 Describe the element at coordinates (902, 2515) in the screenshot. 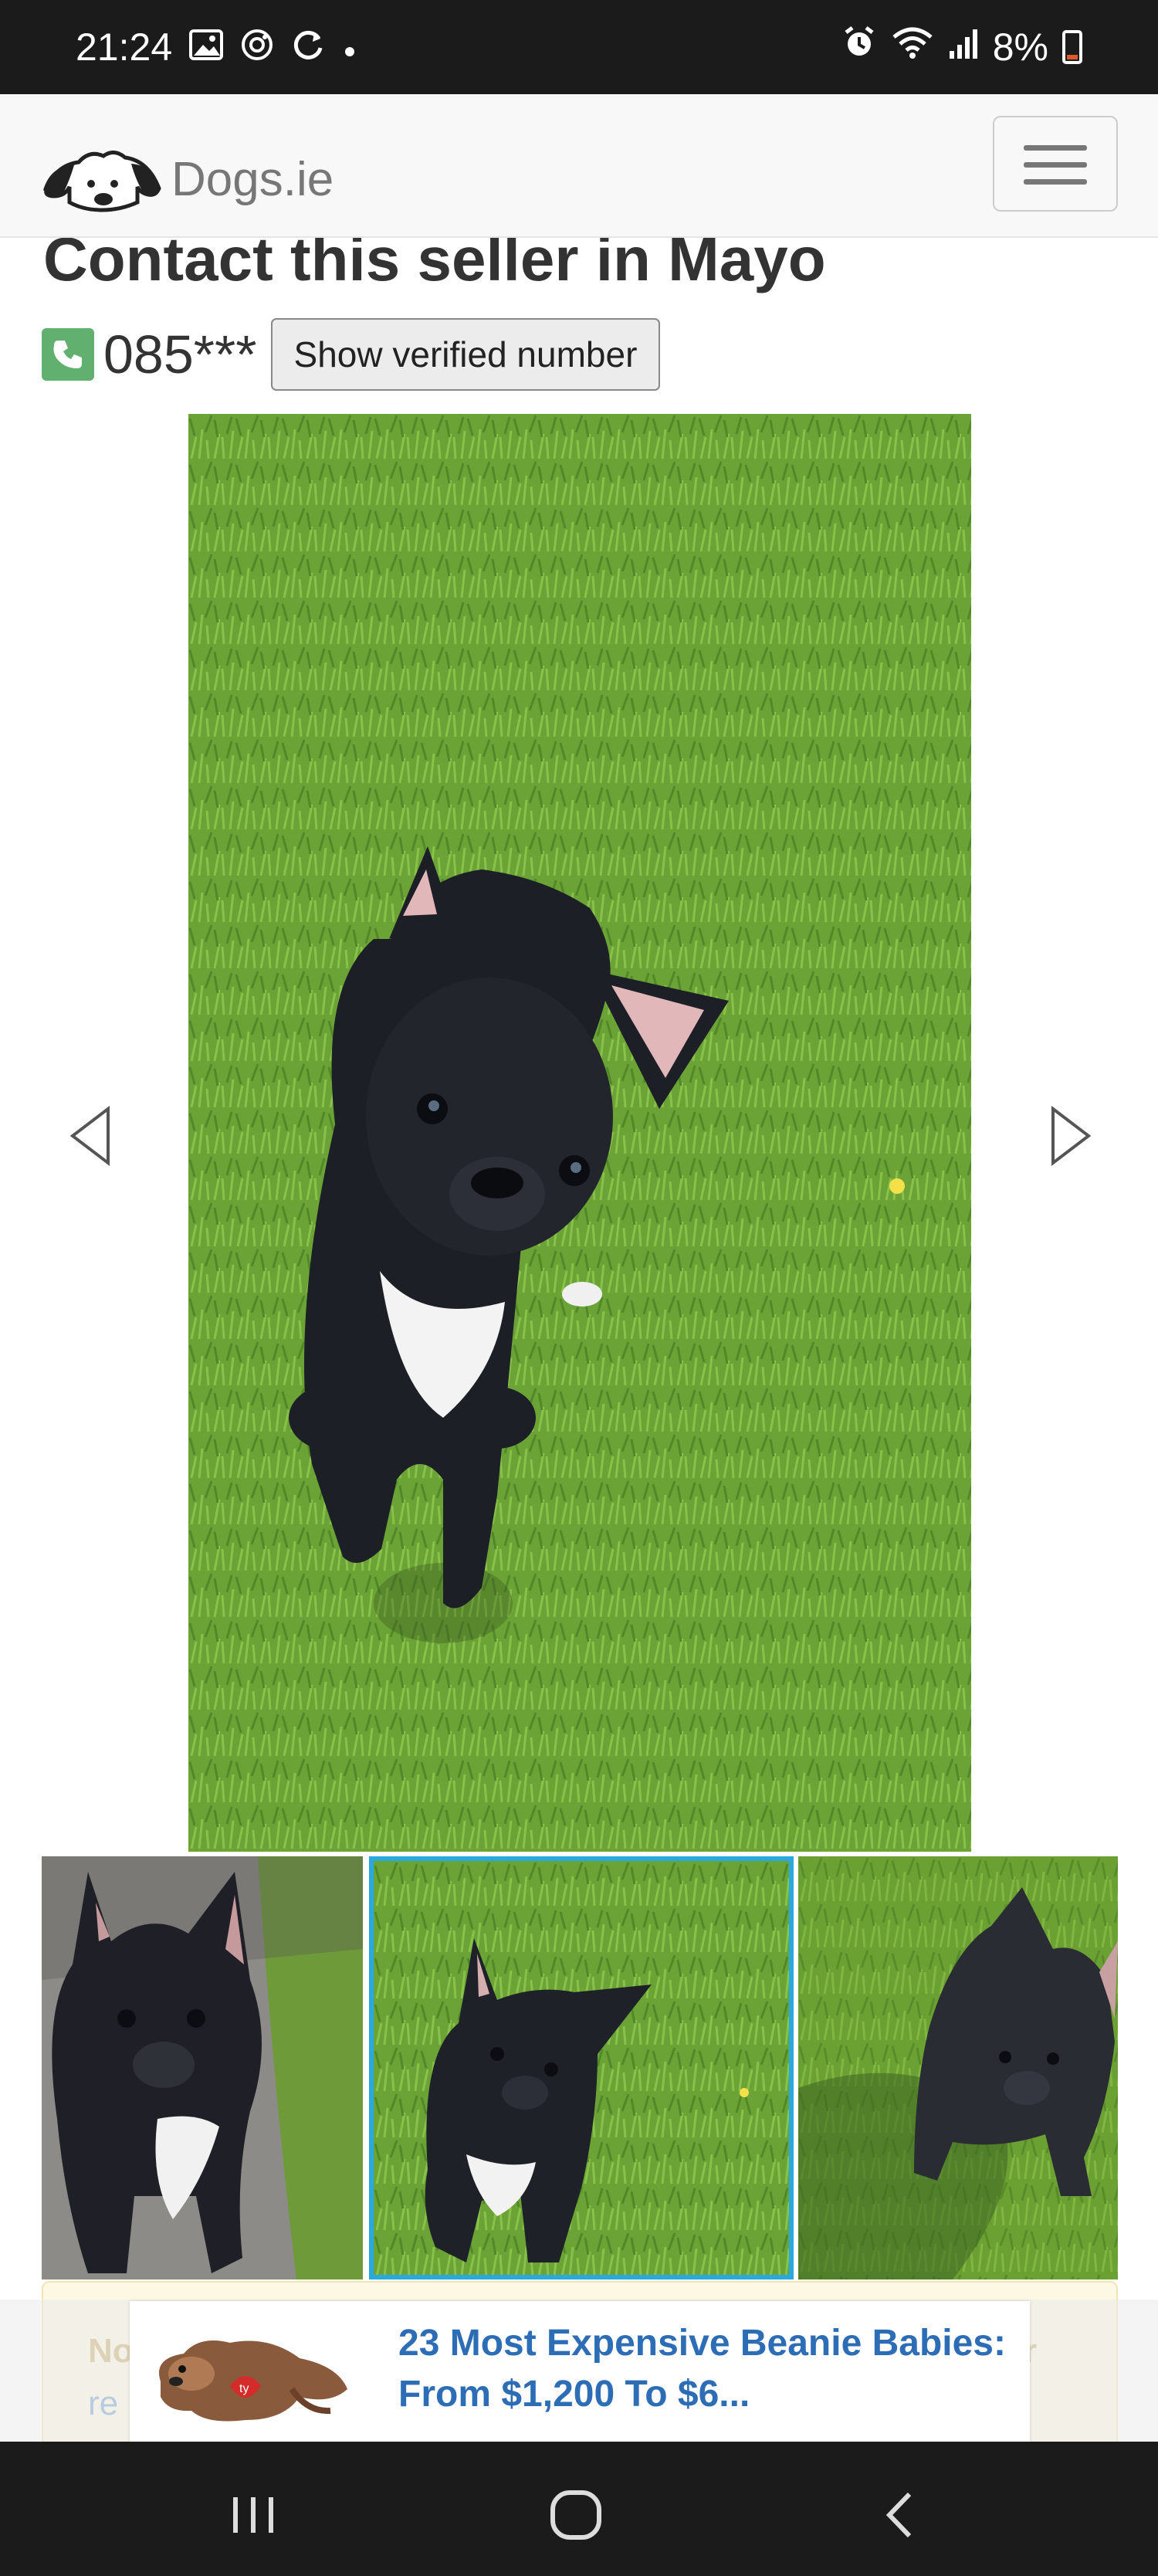

I see `back-icon` at that location.